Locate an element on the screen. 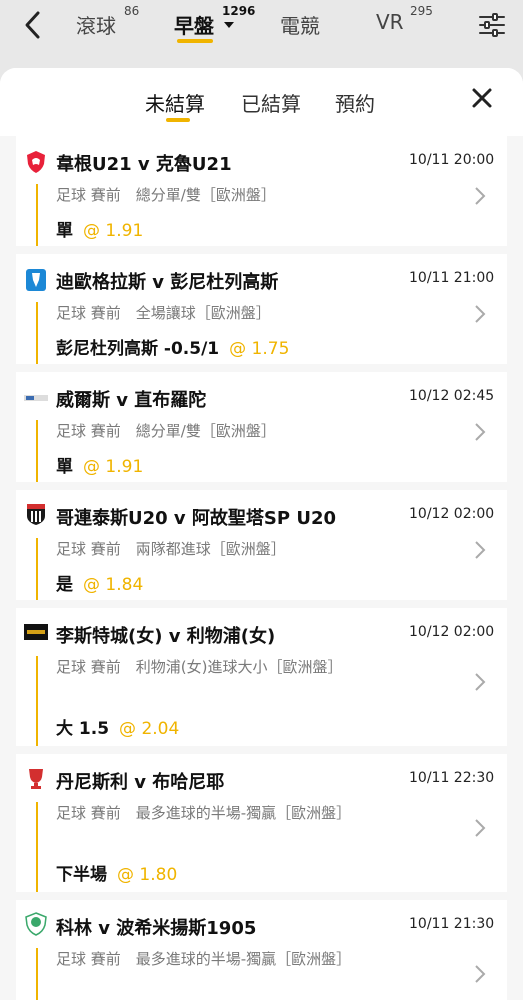 The image size is (523, 1000). match-time: 10/11 21:30 is located at coordinates (452, 924).